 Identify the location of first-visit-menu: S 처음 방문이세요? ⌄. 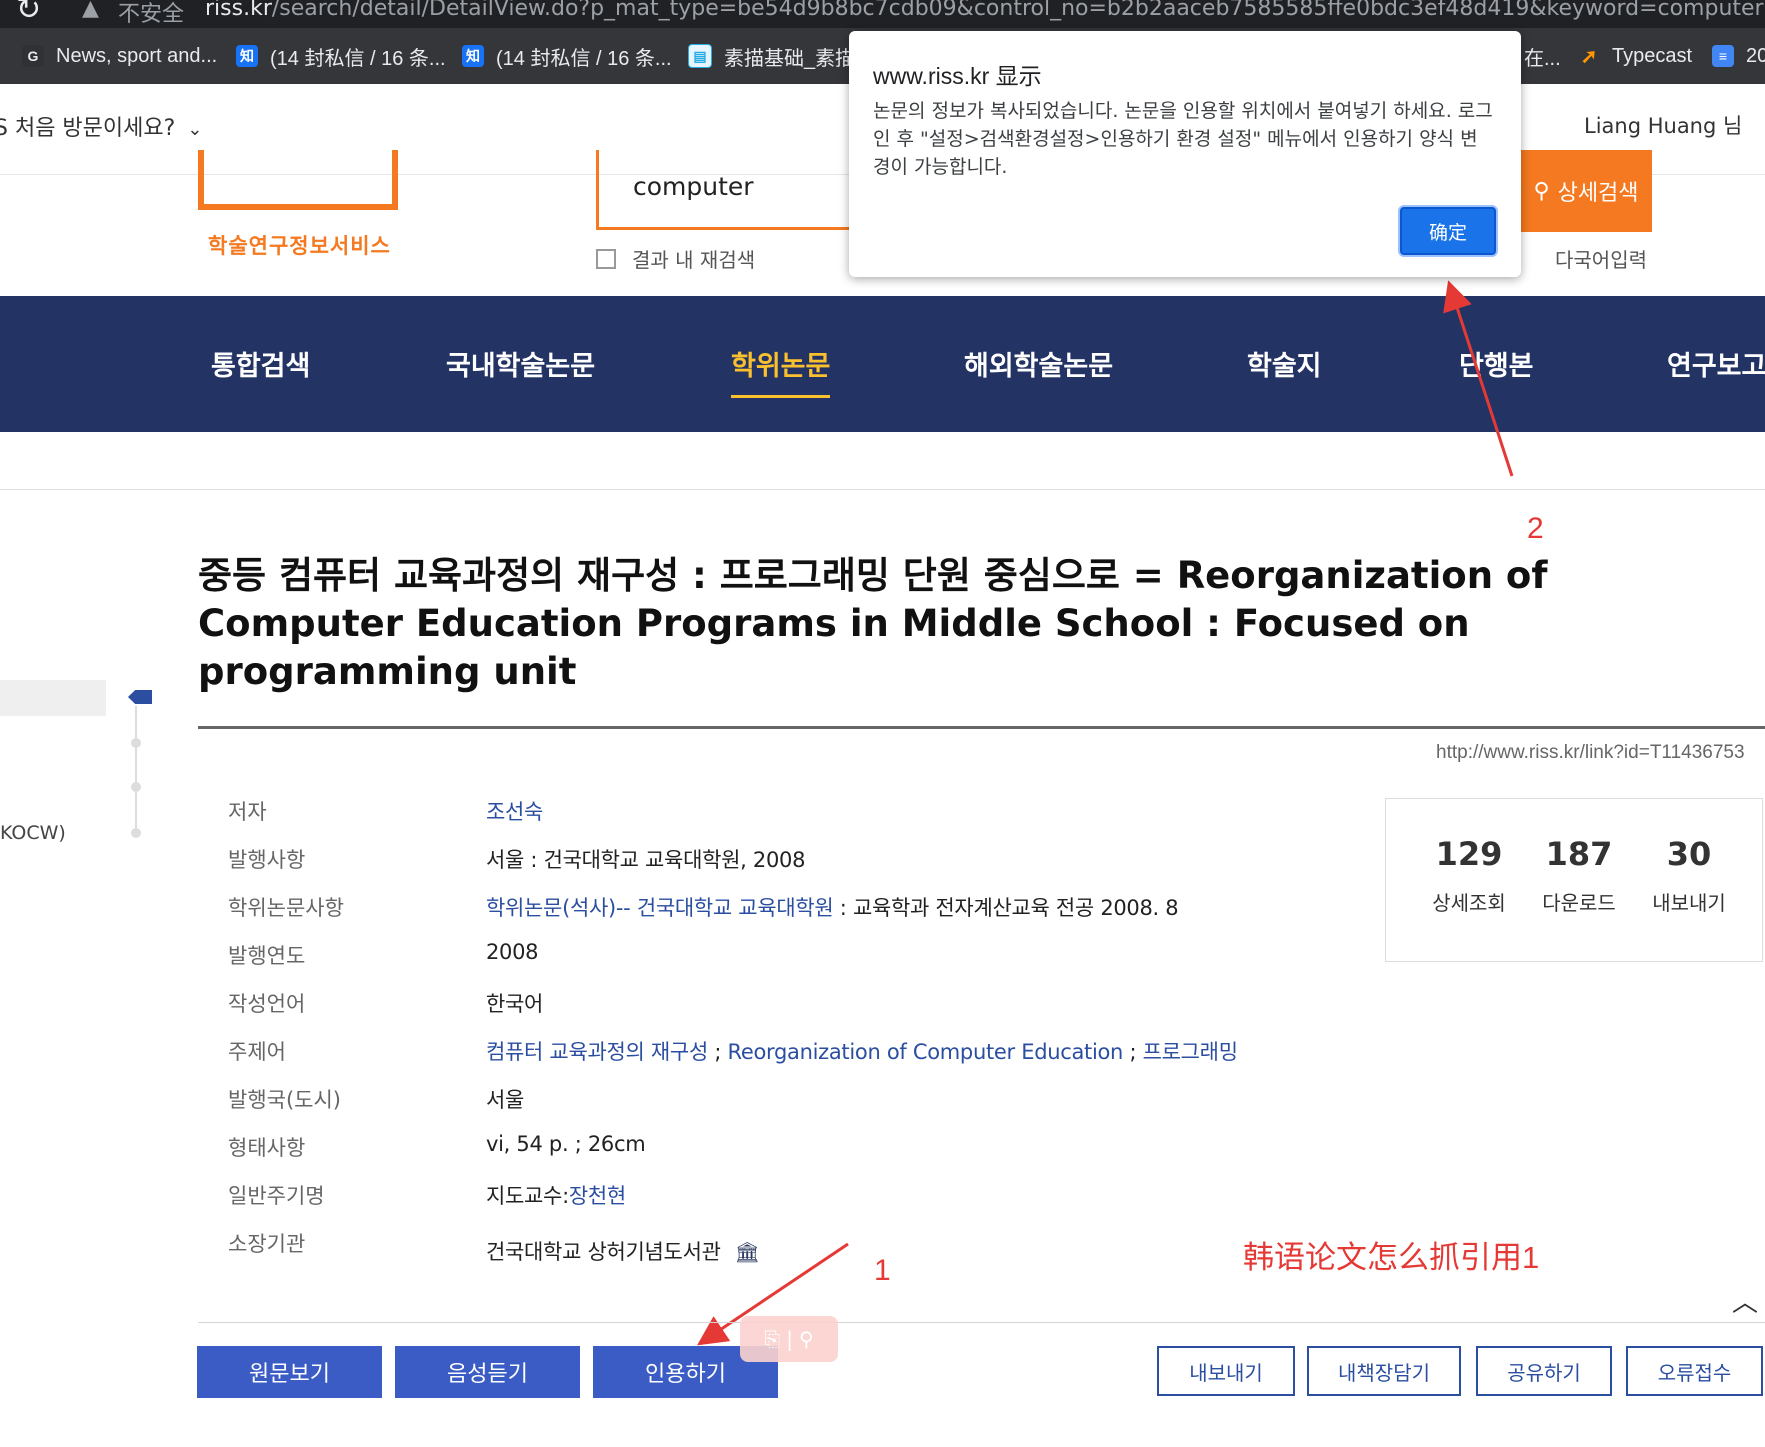
(101, 126).